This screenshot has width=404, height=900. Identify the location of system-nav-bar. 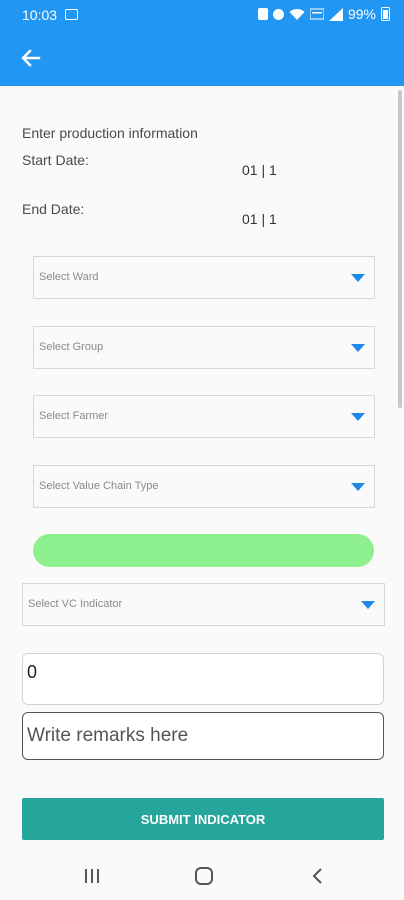
(202, 875).